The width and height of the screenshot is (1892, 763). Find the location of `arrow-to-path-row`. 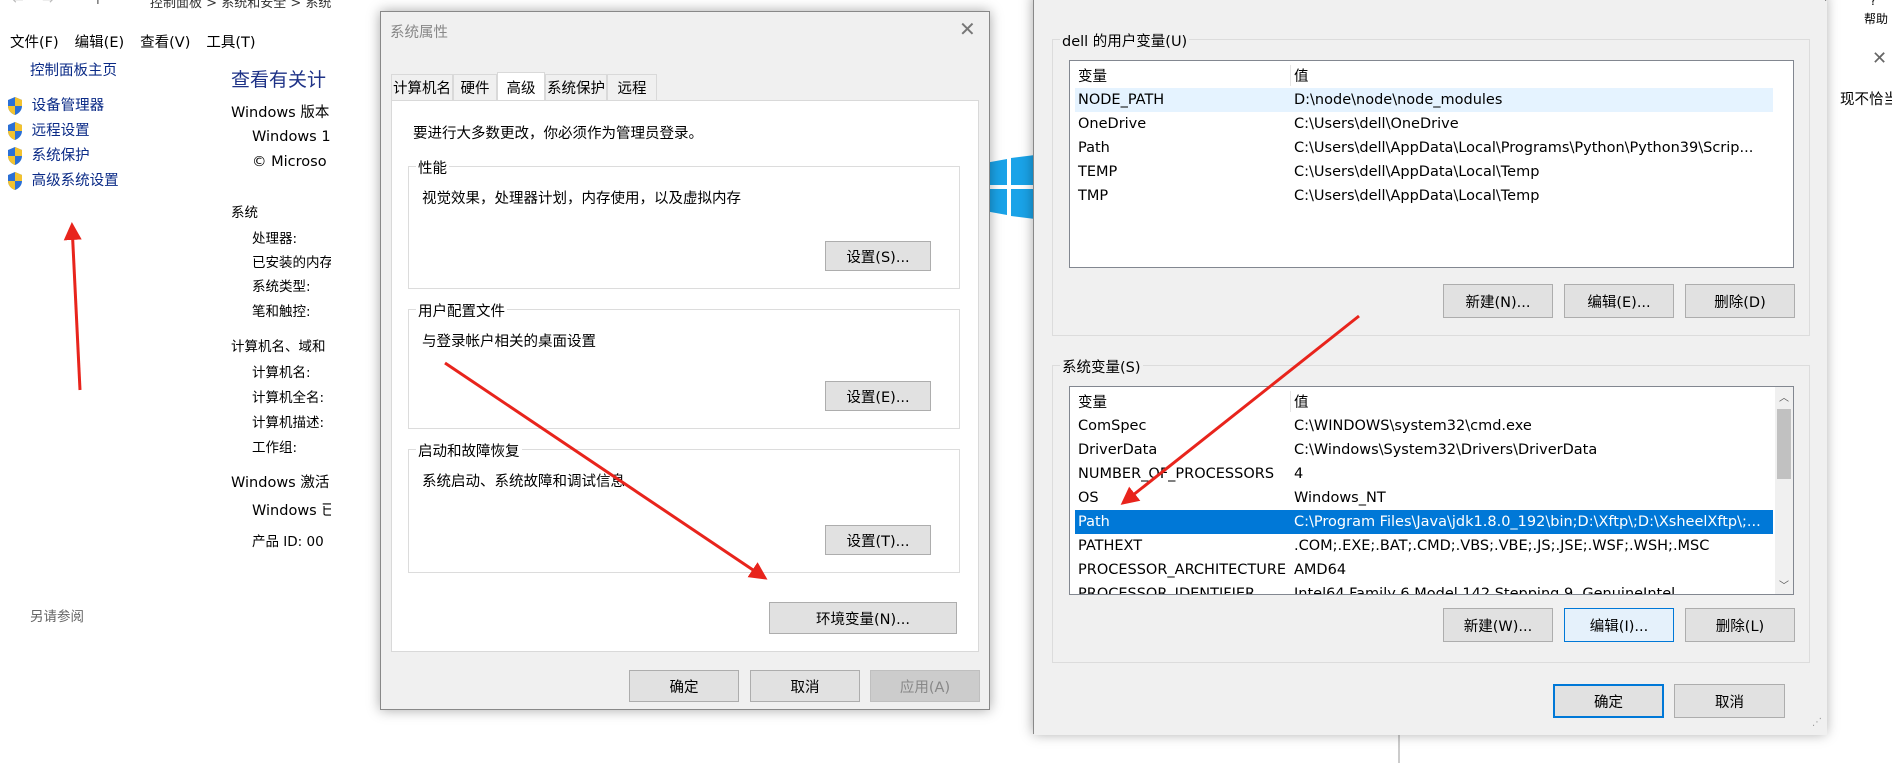

arrow-to-path-row is located at coordinates (1240, 409).